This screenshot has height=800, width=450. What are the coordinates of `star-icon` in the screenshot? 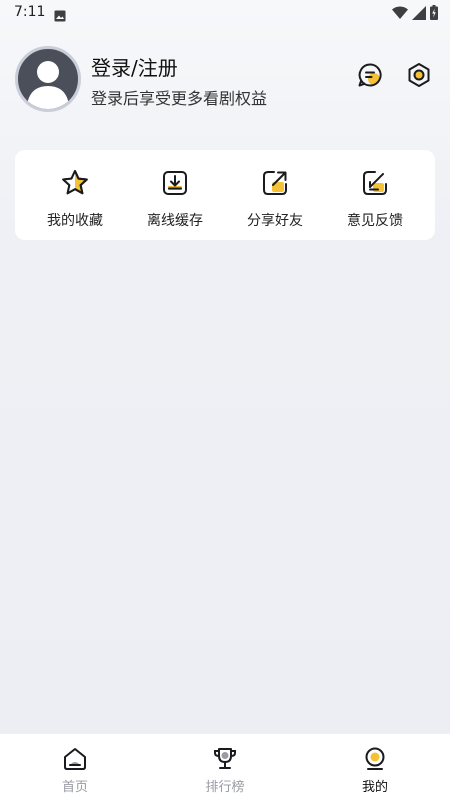 It's located at (75, 183).